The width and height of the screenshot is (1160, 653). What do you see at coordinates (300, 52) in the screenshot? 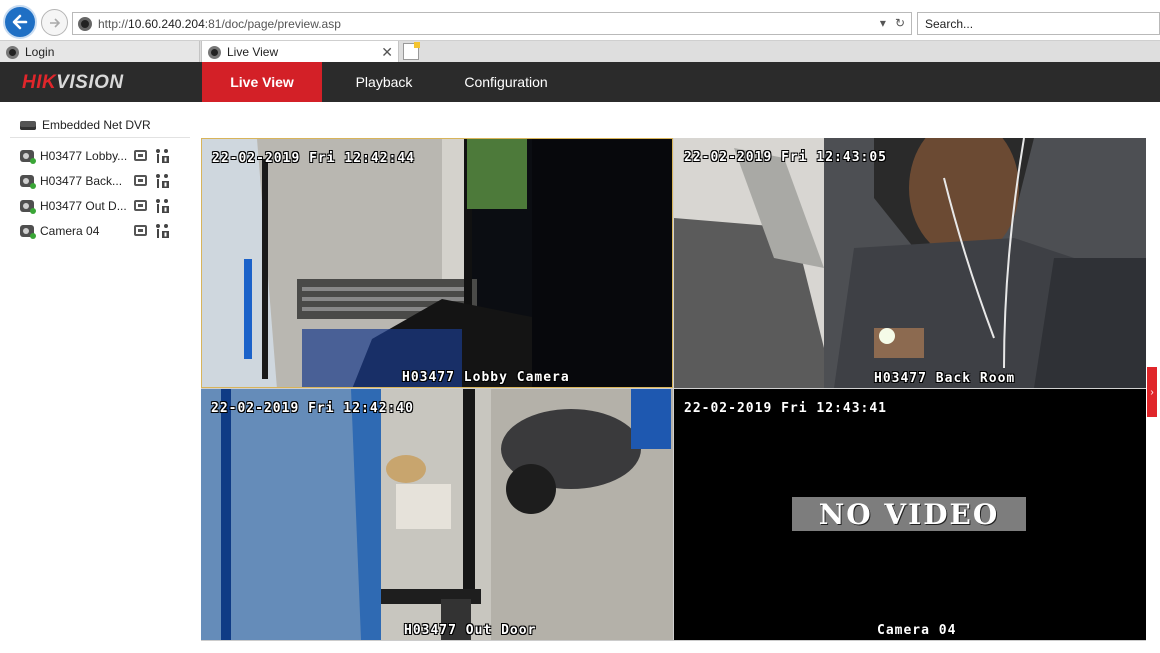
I see `tab-live-view: Live View ✕` at bounding box center [300, 52].